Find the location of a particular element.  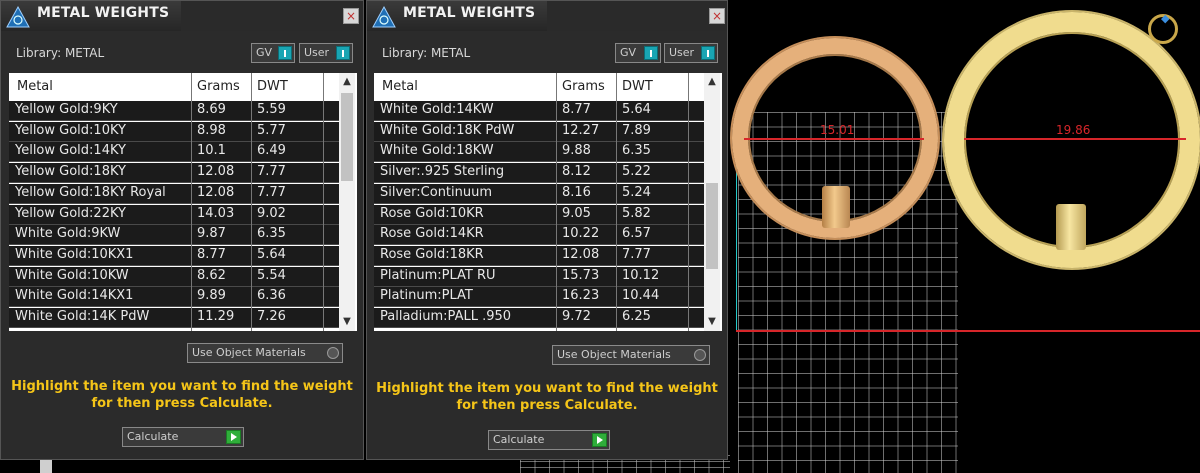

cell-metal: Yellow Gold:14KY is located at coordinates (70, 151).